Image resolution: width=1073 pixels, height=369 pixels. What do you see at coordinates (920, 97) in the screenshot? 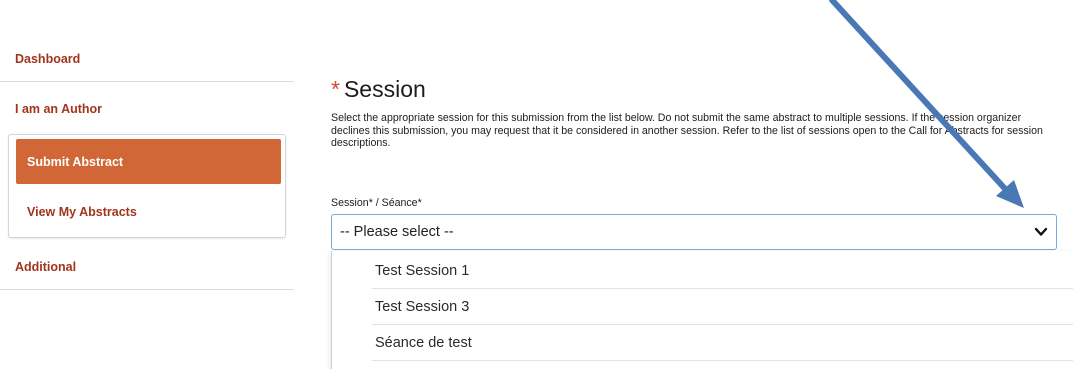
I see `annotation-arrow-shaft` at bounding box center [920, 97].